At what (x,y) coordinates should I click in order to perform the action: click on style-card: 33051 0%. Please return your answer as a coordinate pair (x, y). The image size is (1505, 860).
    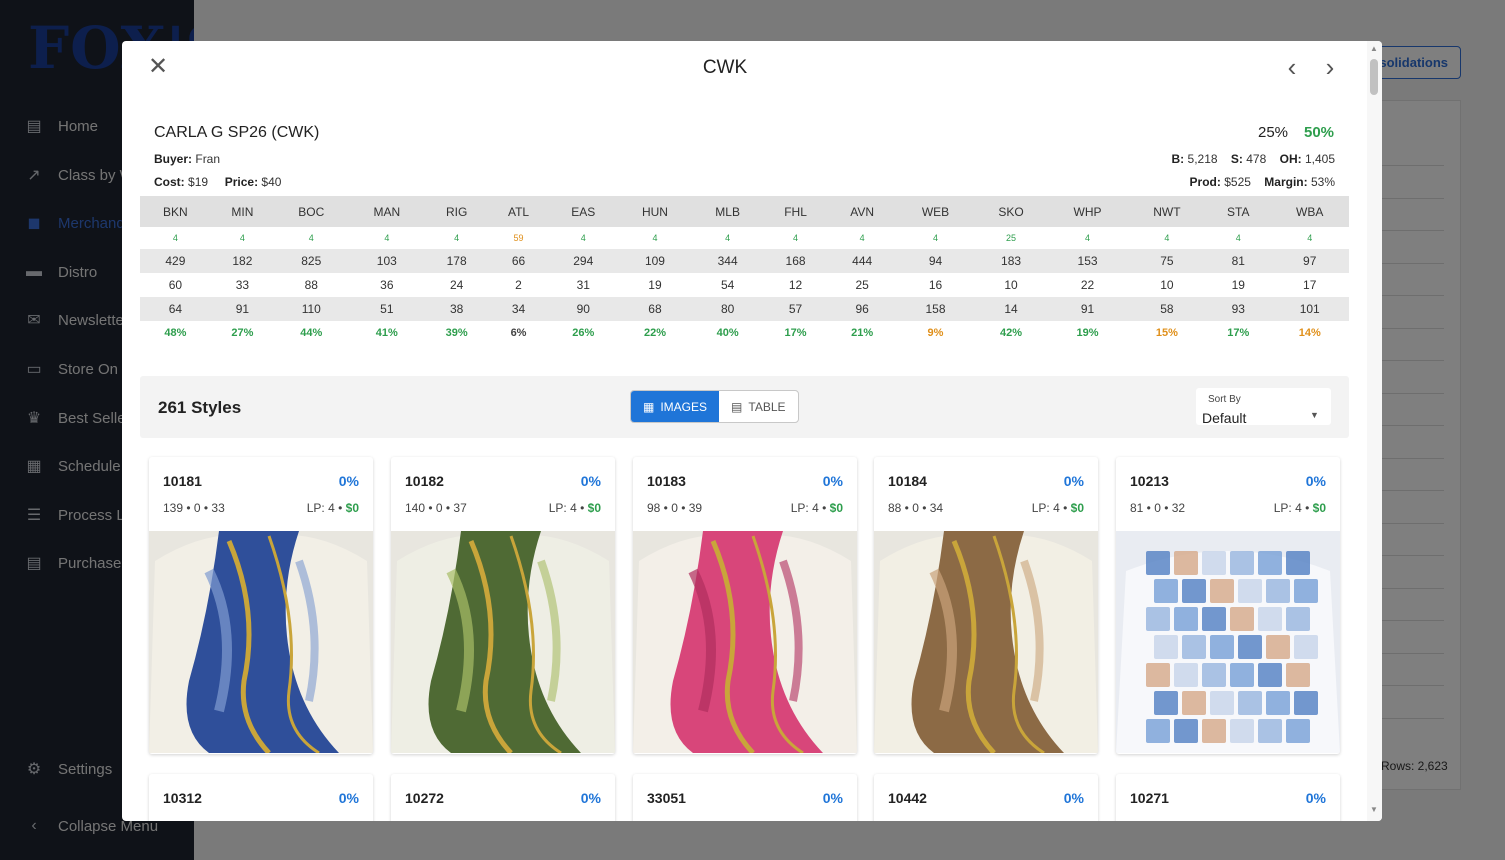
    Looking at the image, I should click on (745, 797).